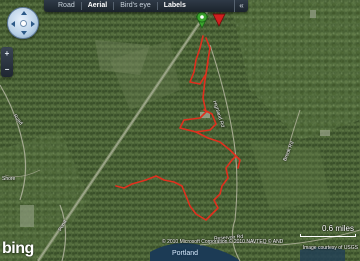 The height and width of the screenshot is (261, 360). What do you see at coordinates (13, 24) in the screenshot?
I see `pan-left-icon` at bounding box center [13, 24].